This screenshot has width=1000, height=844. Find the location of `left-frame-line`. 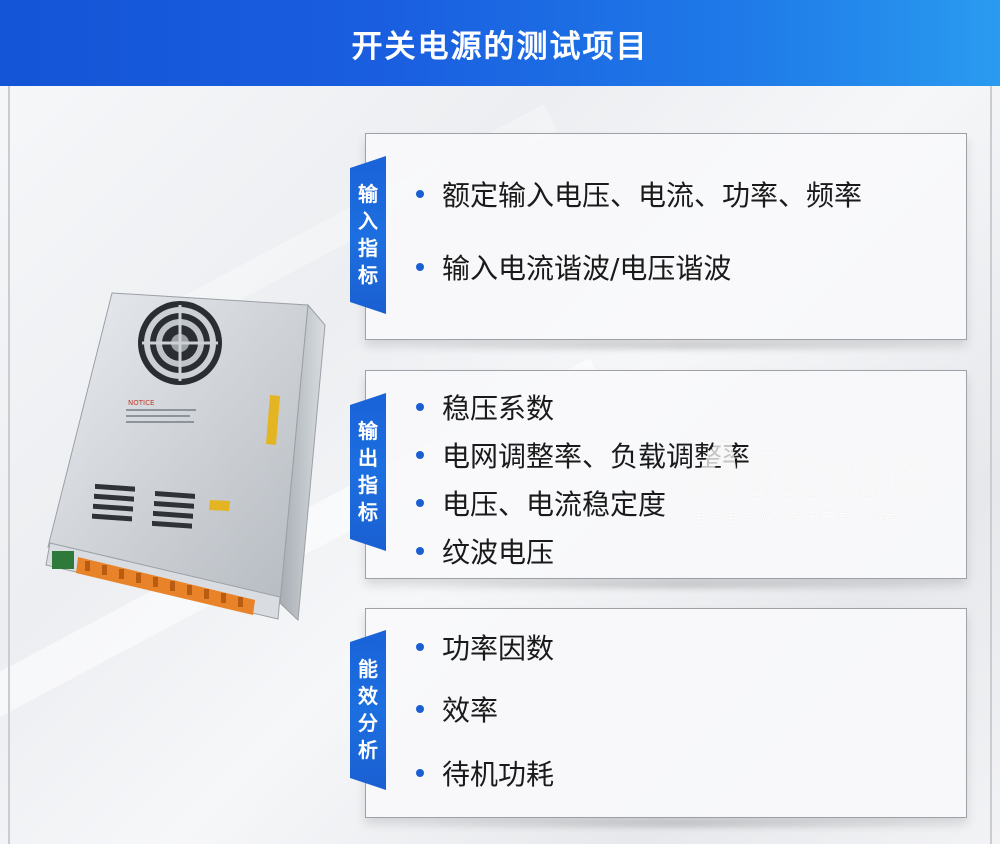

left-frame-line is located at coordinates (9, 465).